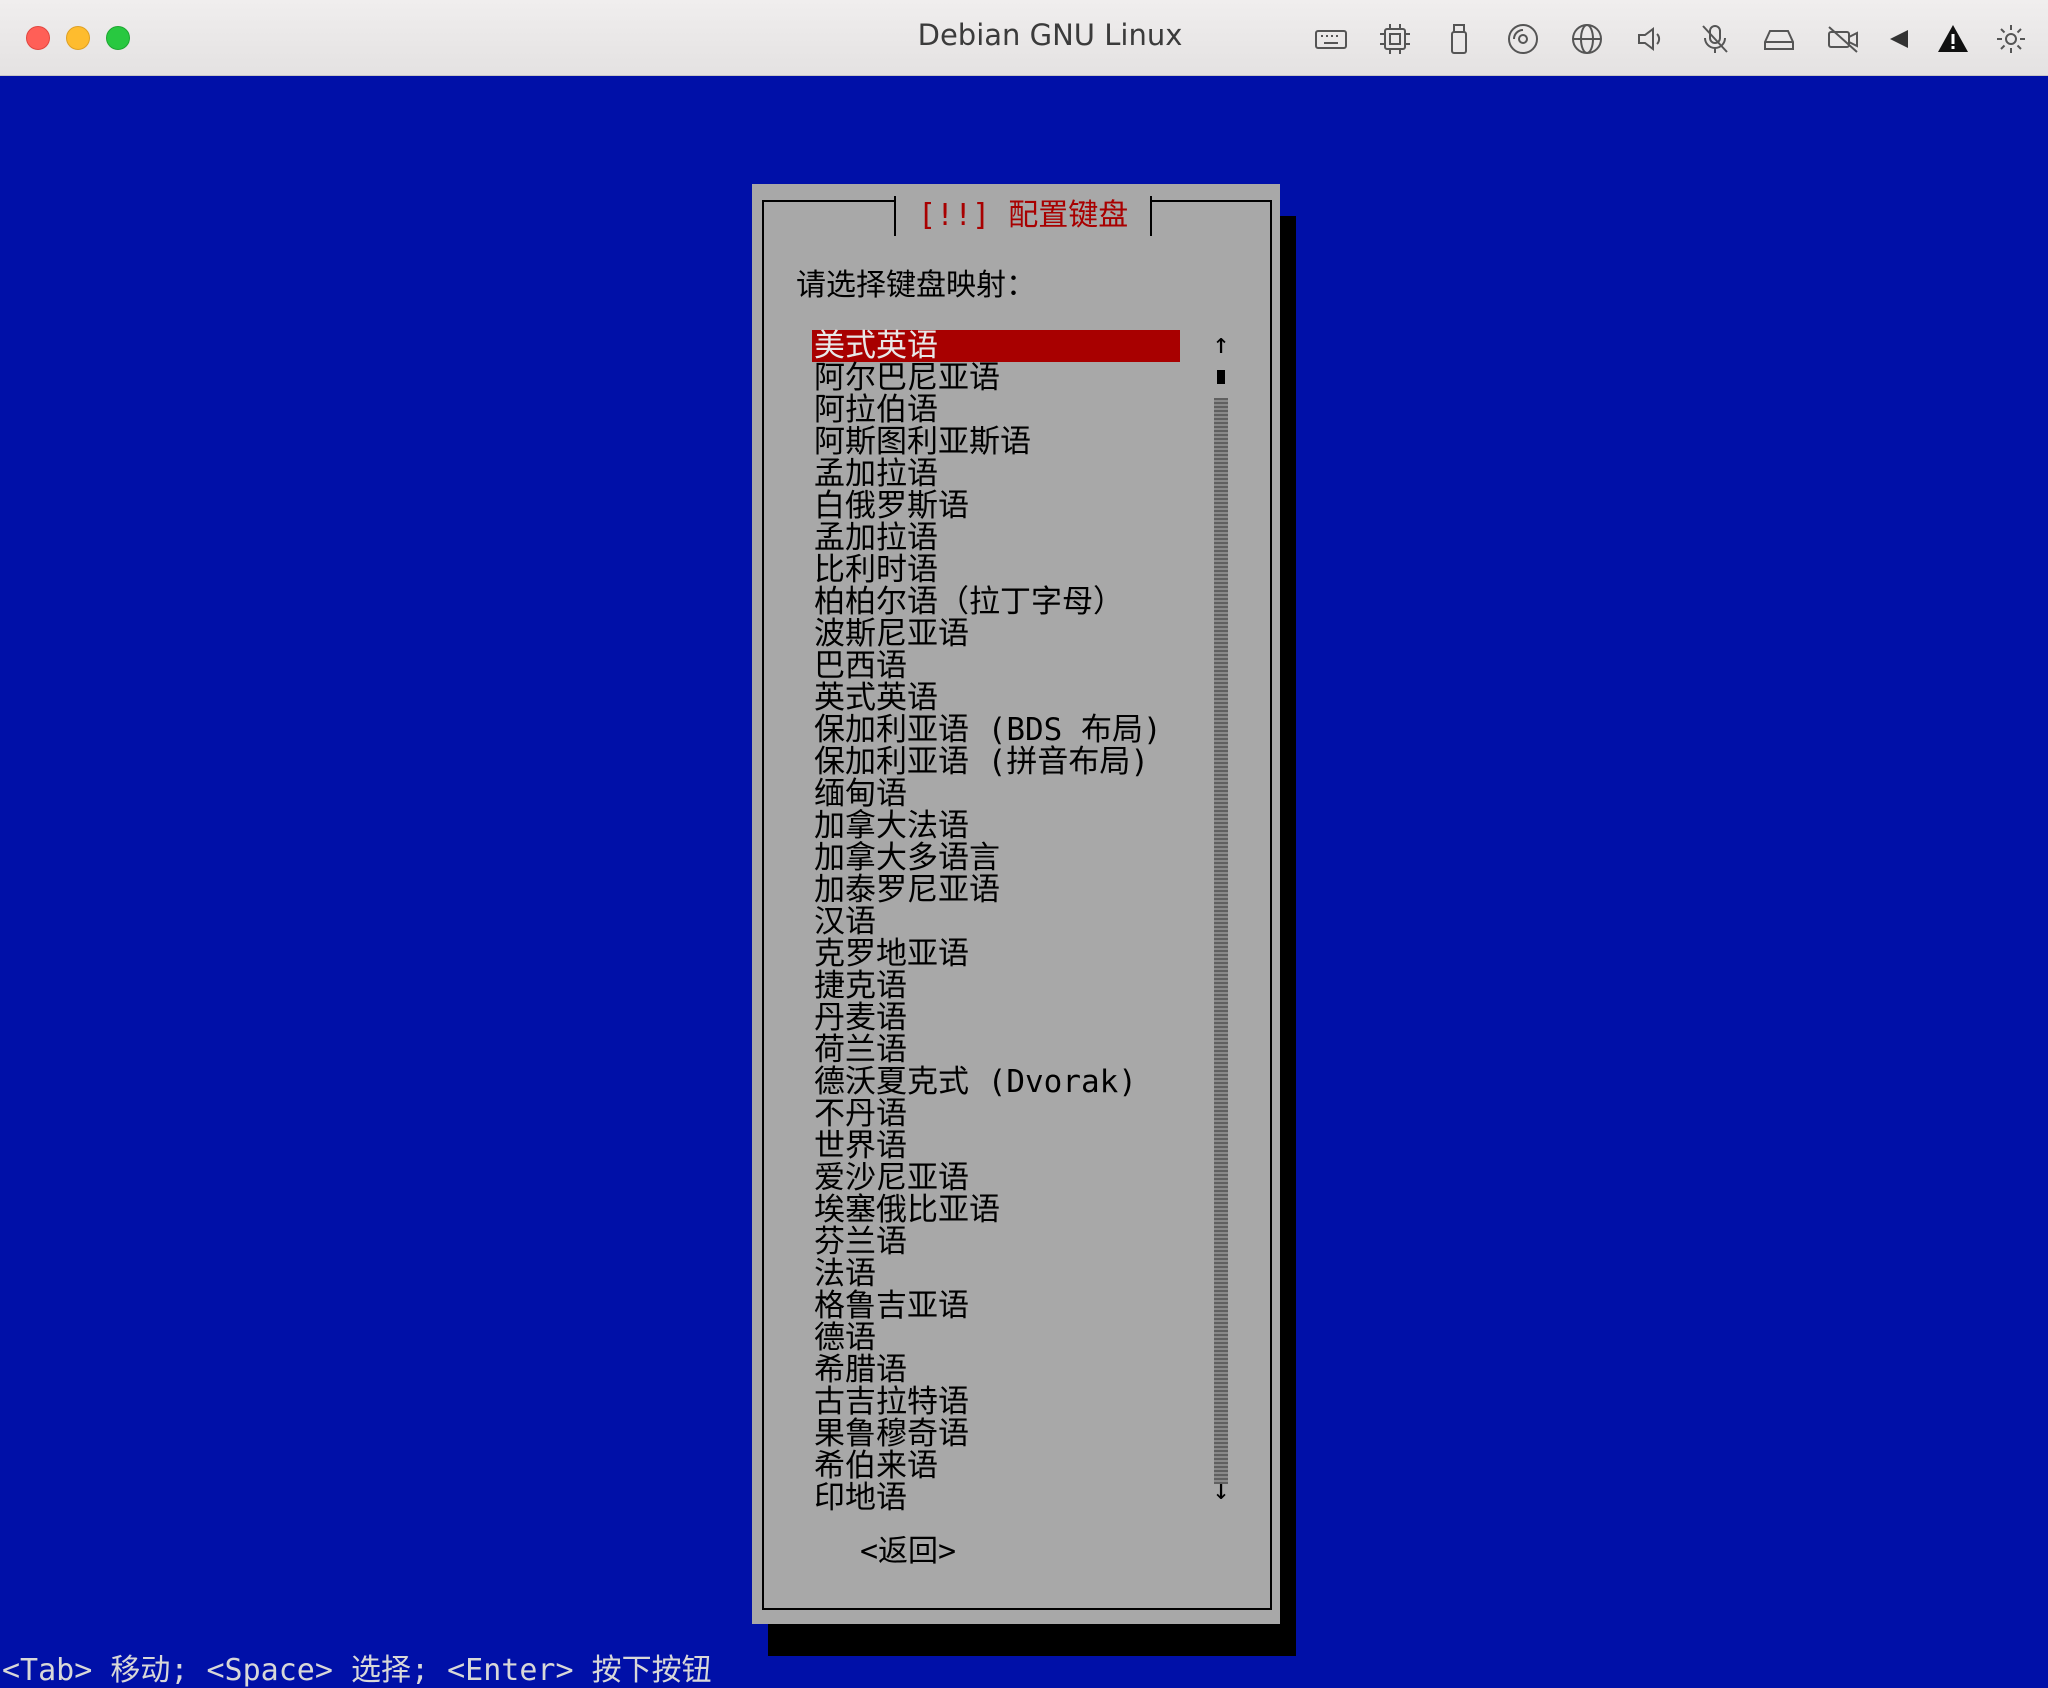 The width and height of the screenshot is (2048, 1688). I want to click on keymap-list-item: 格鲁吉亚语, so click(996, 1306).